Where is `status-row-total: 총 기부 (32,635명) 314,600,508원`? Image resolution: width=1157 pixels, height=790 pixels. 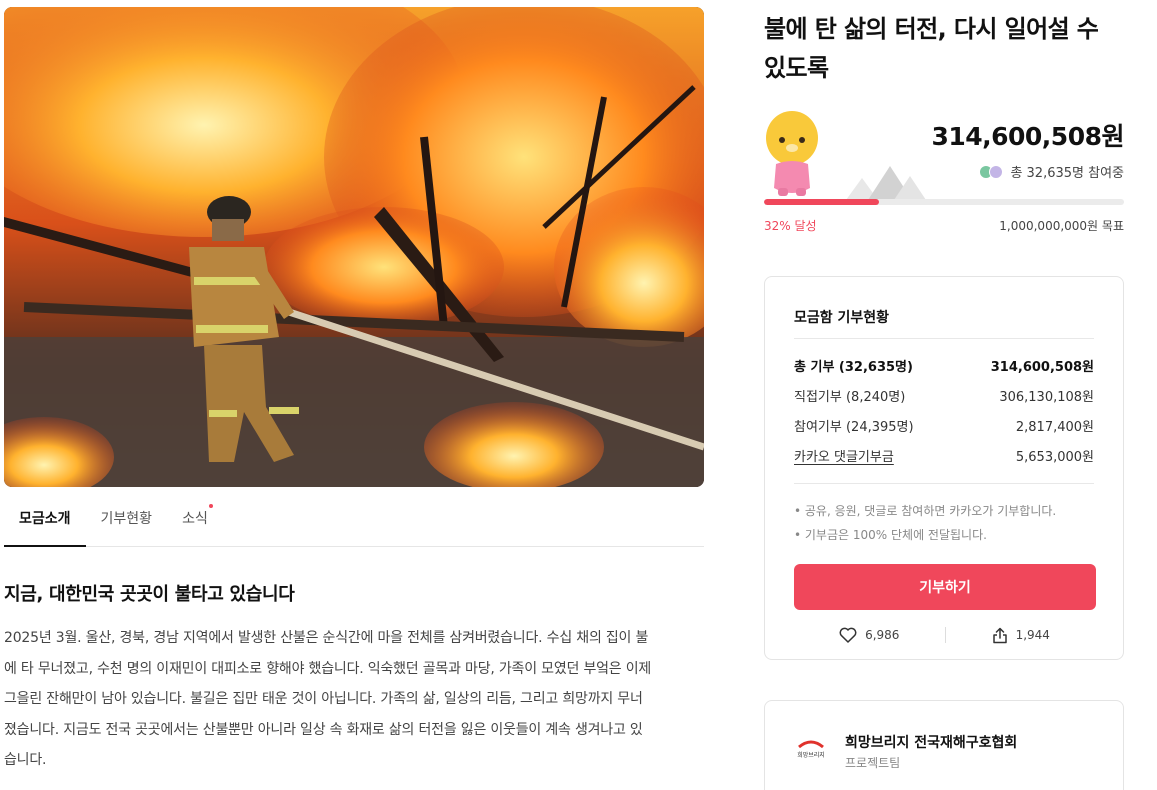 status-row-total: 총 기부 (32,635명) 314,600,508원 is located at coordinates (944, 365).